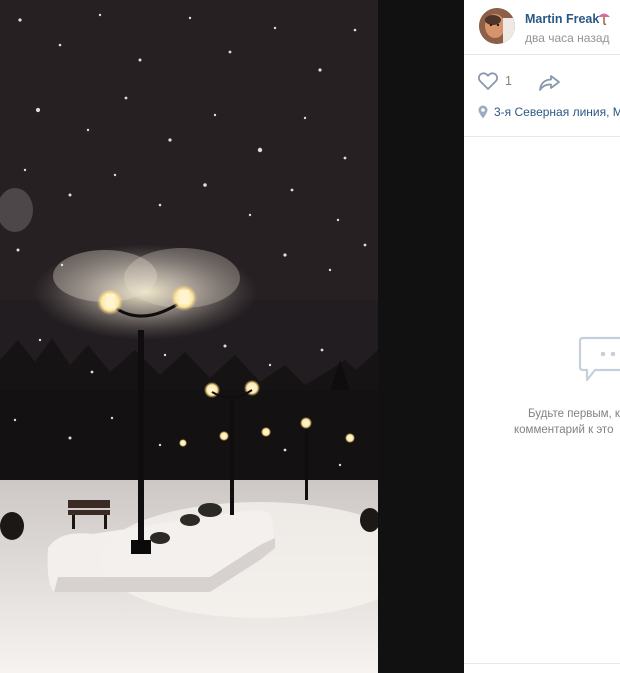 This screenshot has width=620, height=673. Describe the element at coordinates (562, 19) in the screenshot. I see `author-name: Martin Freak` at that location.